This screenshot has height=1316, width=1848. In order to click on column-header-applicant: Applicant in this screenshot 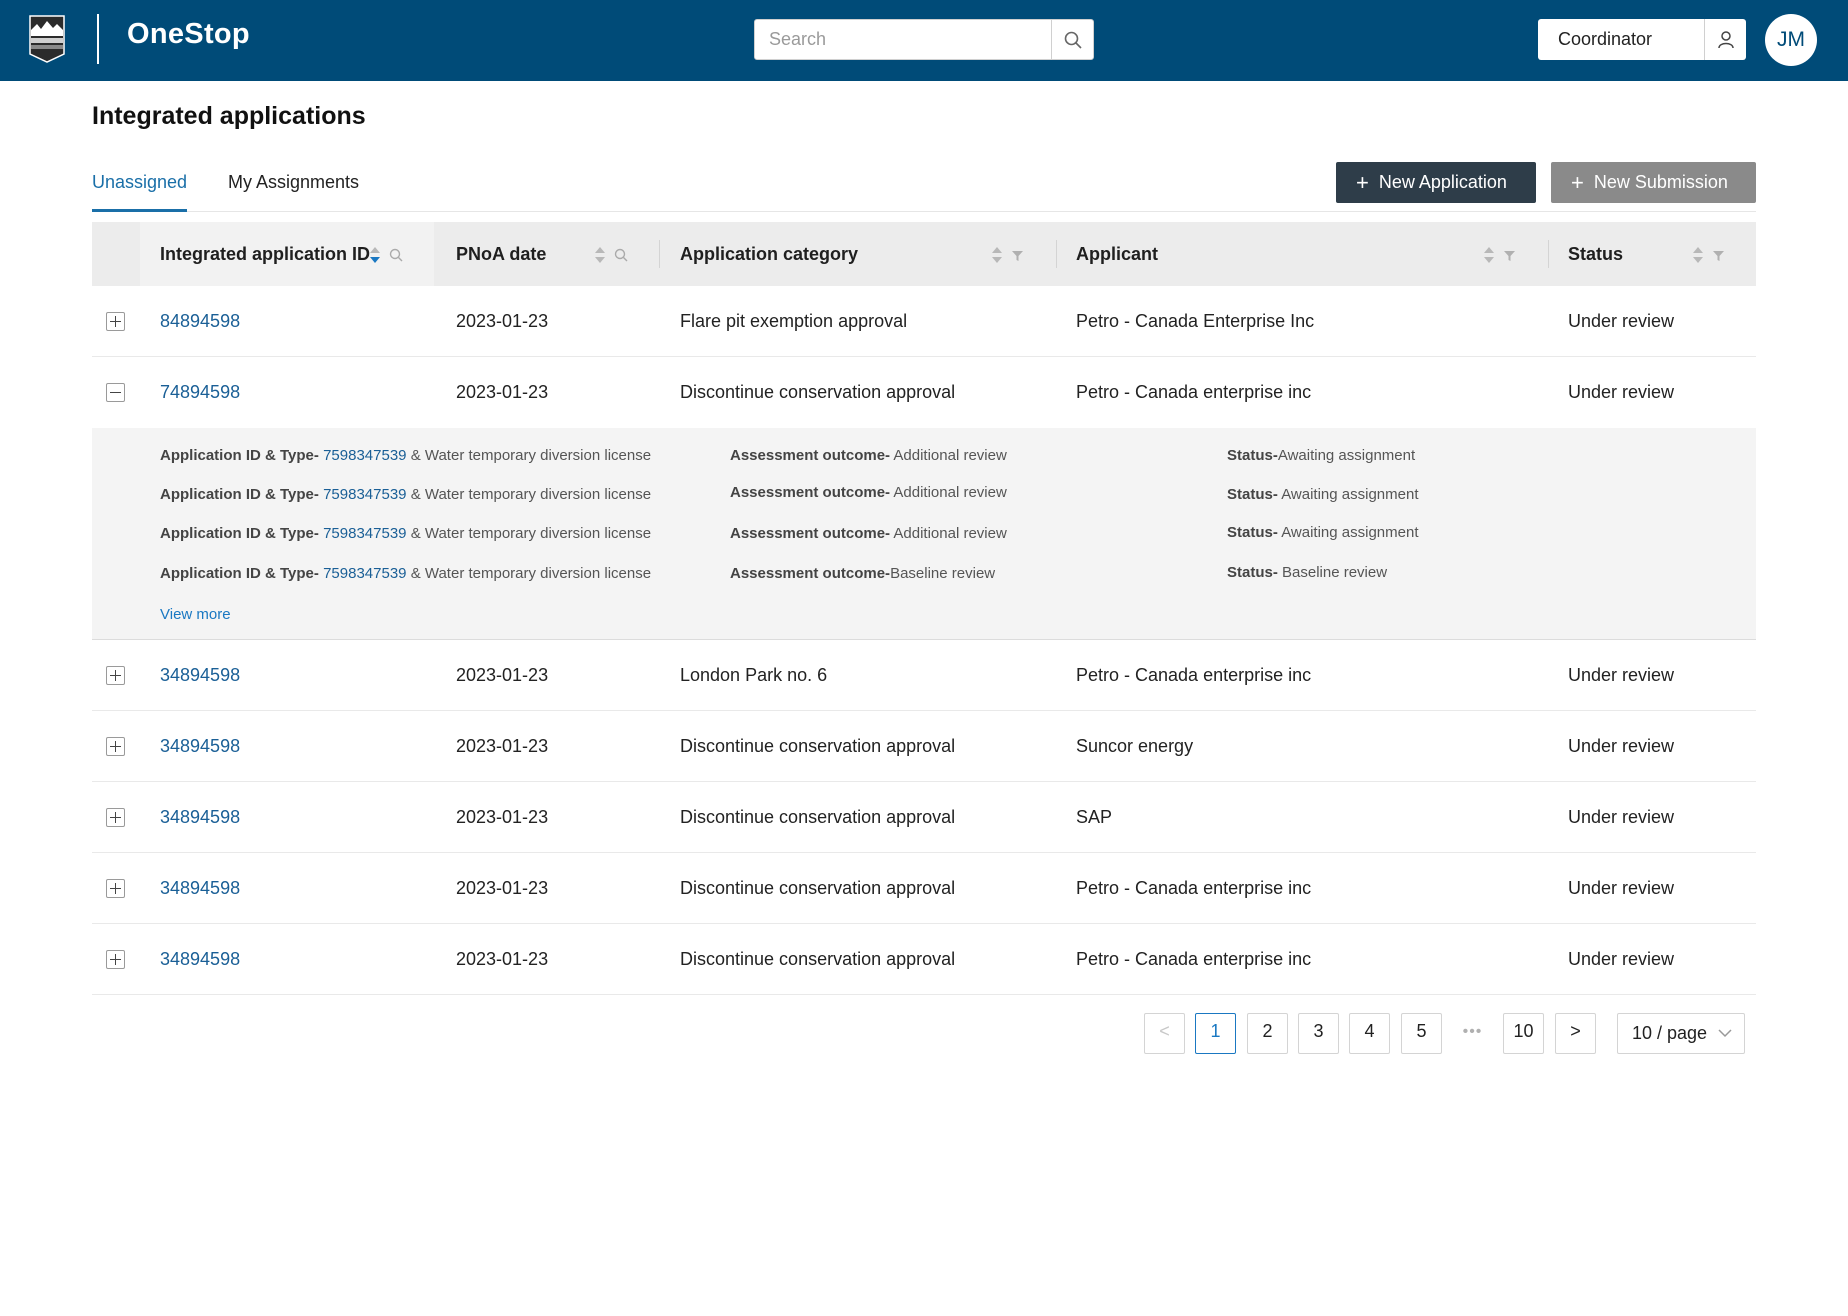, I will do `click(1302, 254)`.